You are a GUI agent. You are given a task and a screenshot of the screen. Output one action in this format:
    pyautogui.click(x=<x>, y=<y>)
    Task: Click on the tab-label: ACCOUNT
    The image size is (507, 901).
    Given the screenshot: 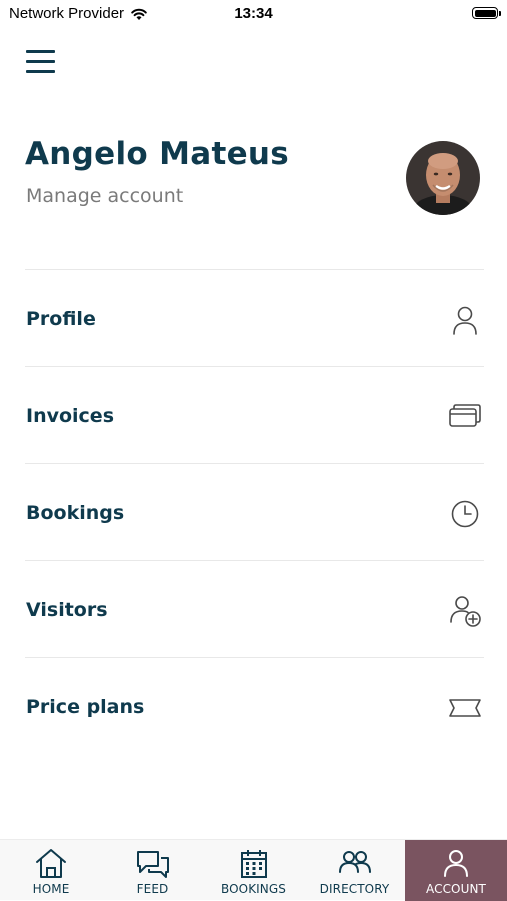 What is the action you would take?
    pyautogui.click(x=456, y=889)
    